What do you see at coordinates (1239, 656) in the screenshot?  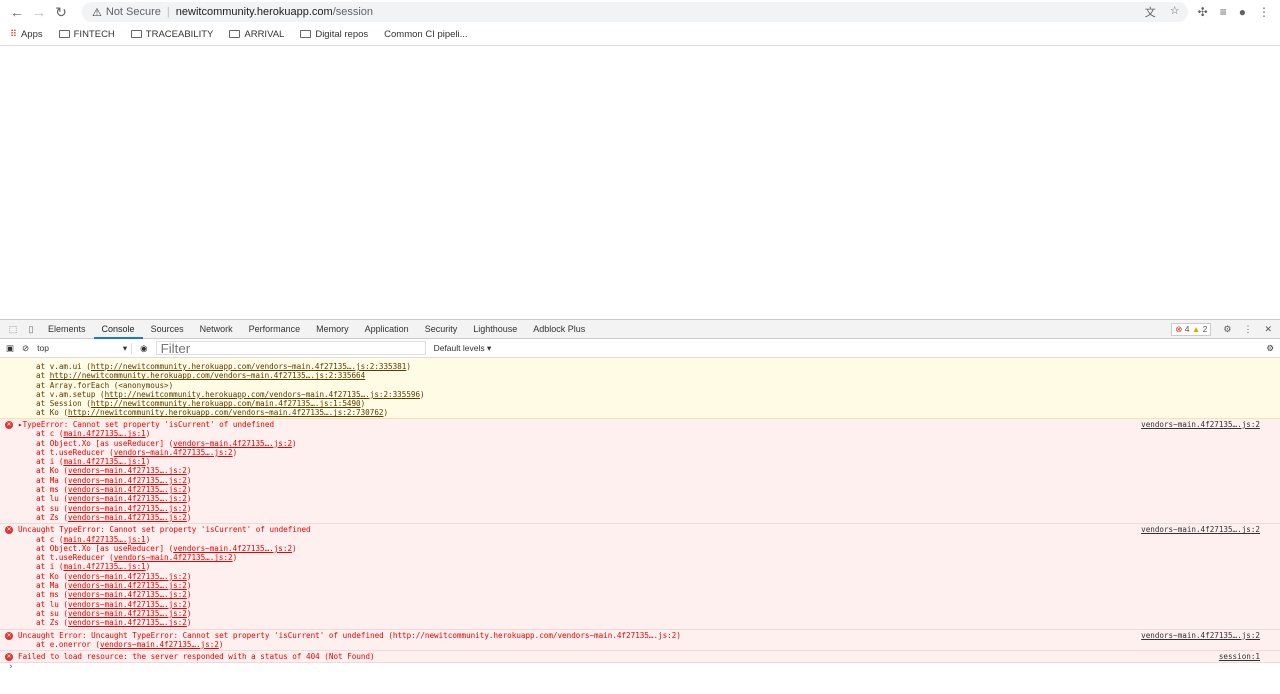 I see `error-source-link: session:1` at bounding box center [1239, 656].